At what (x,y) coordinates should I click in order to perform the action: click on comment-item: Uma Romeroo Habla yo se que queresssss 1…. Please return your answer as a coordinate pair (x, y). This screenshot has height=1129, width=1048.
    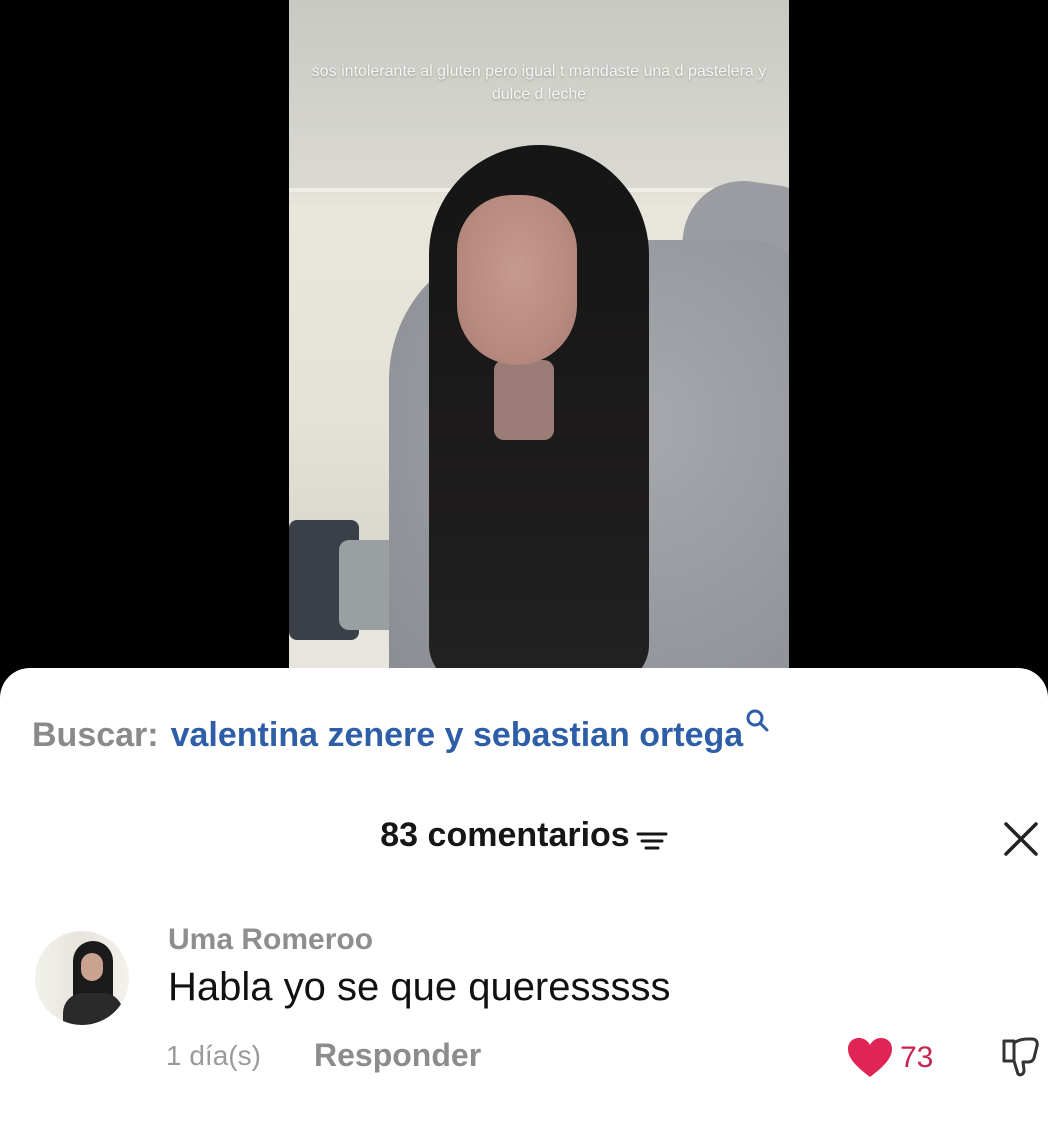
    Looking at the image, I should click on (524, 1003).